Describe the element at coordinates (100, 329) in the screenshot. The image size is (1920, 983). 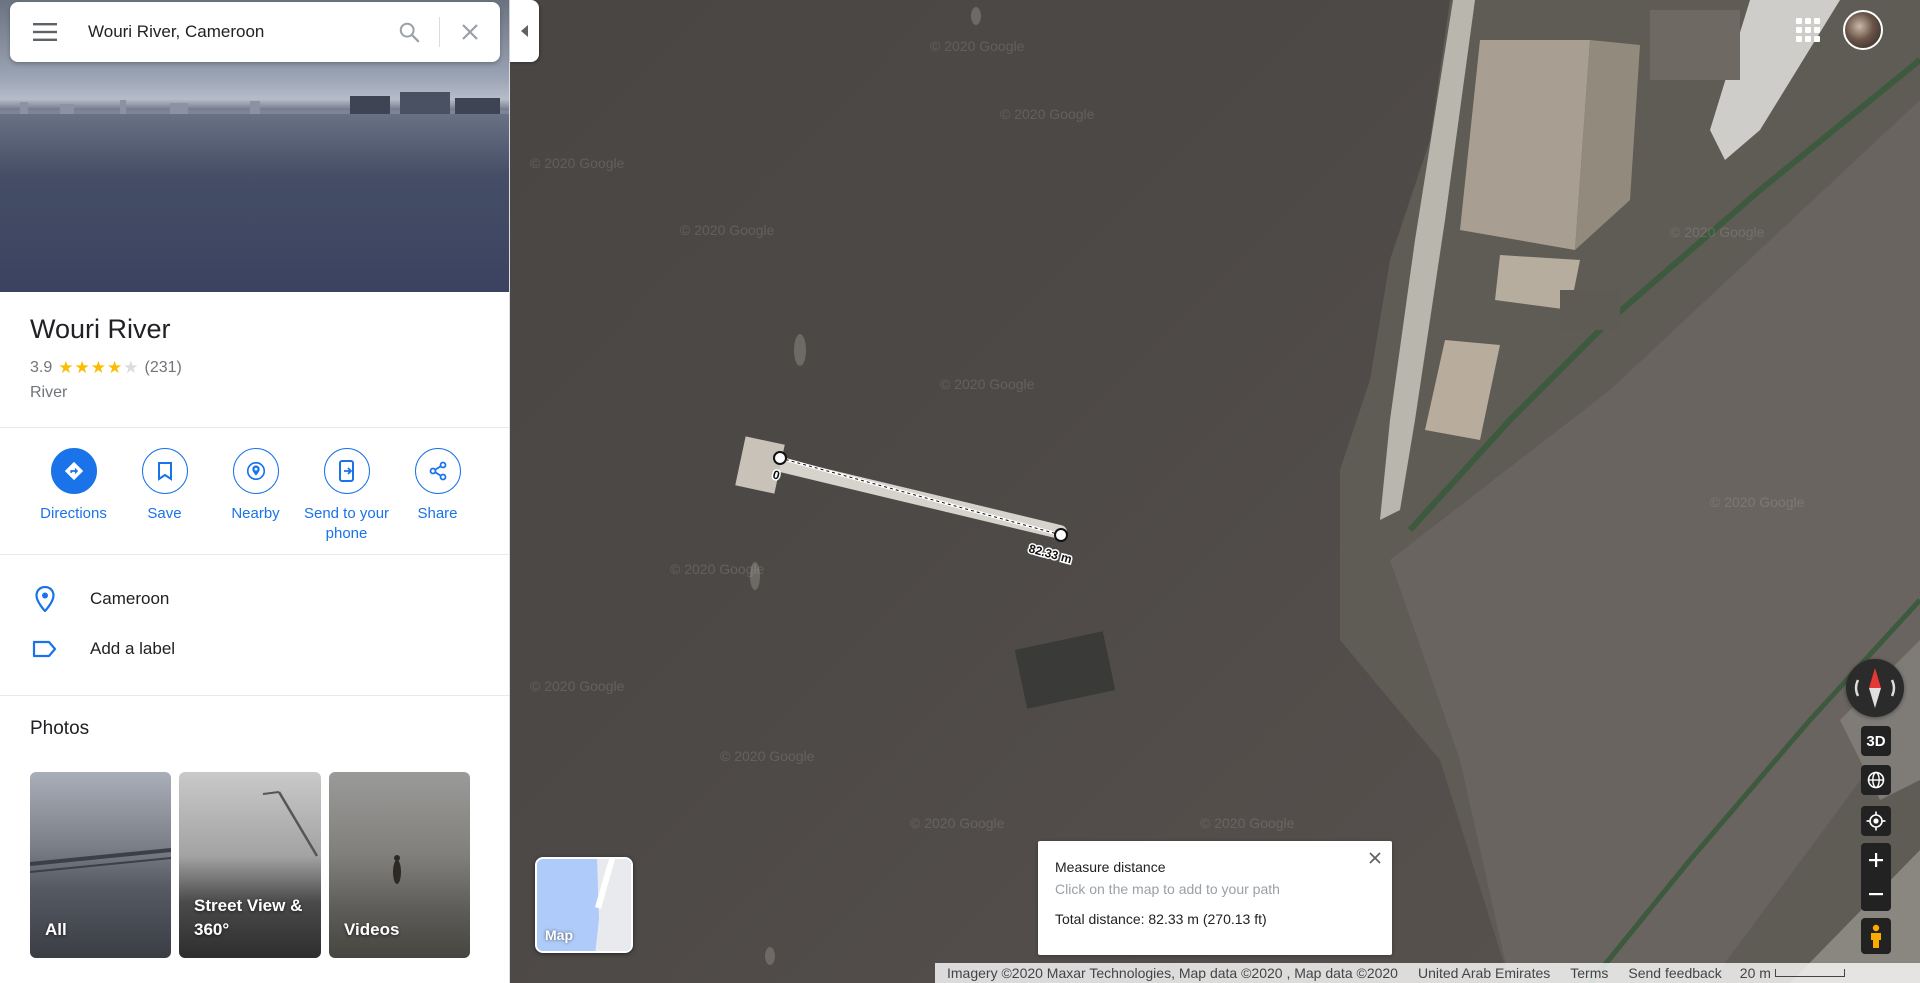
I see `place-title: Wouri River` at that location.